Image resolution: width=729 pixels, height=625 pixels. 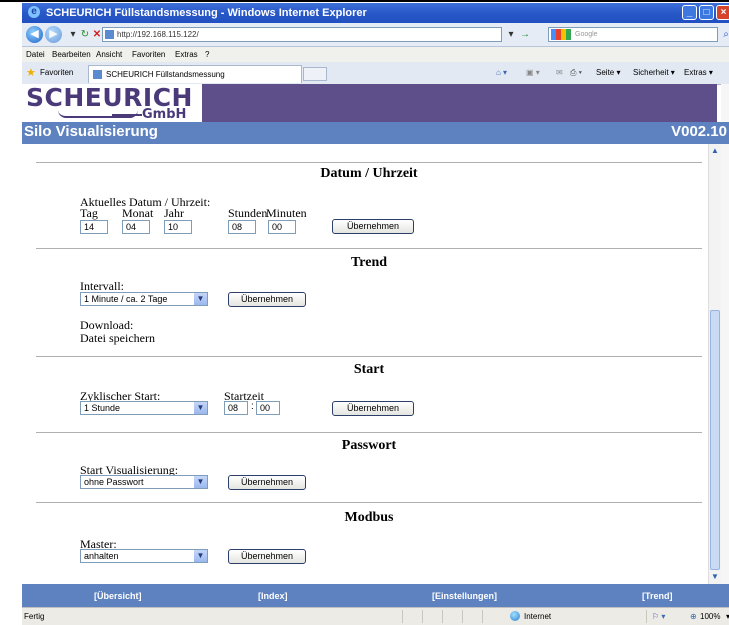 I want to click on home-icon: ⌂ ▾, so click(x=501, y=72).